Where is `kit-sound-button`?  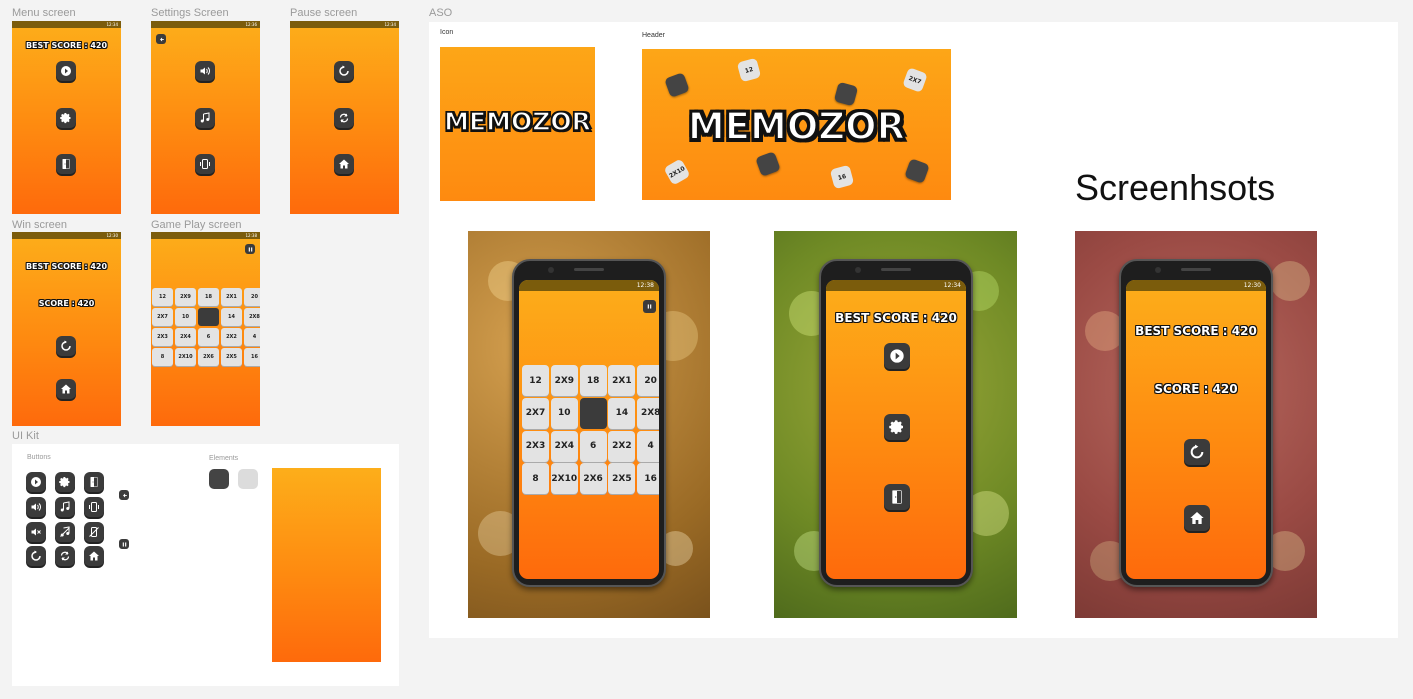 kit-sound-button is located at coordinates (36, 507).